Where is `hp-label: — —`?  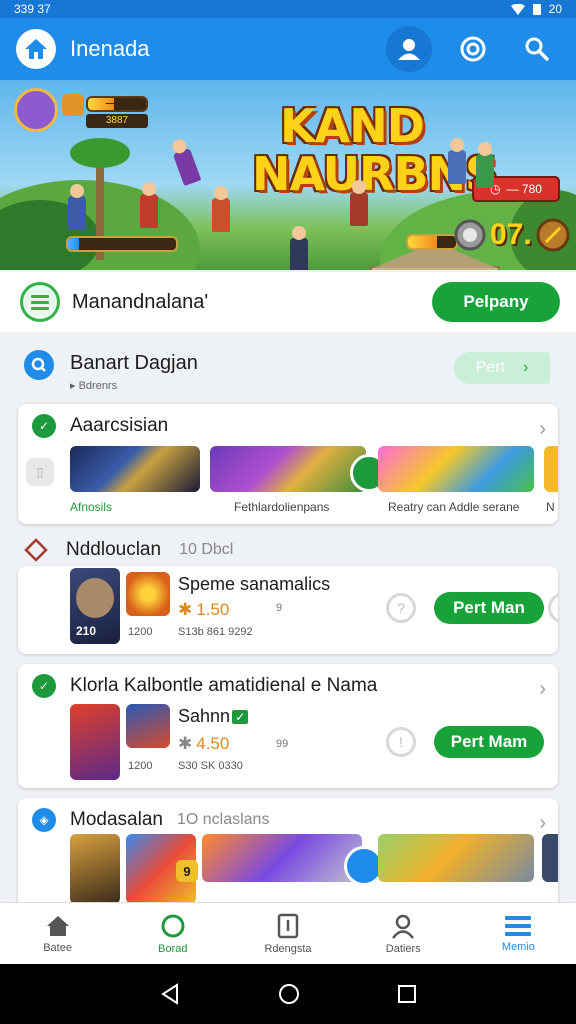
hp-label: — — is located at coordinates (117, 103).